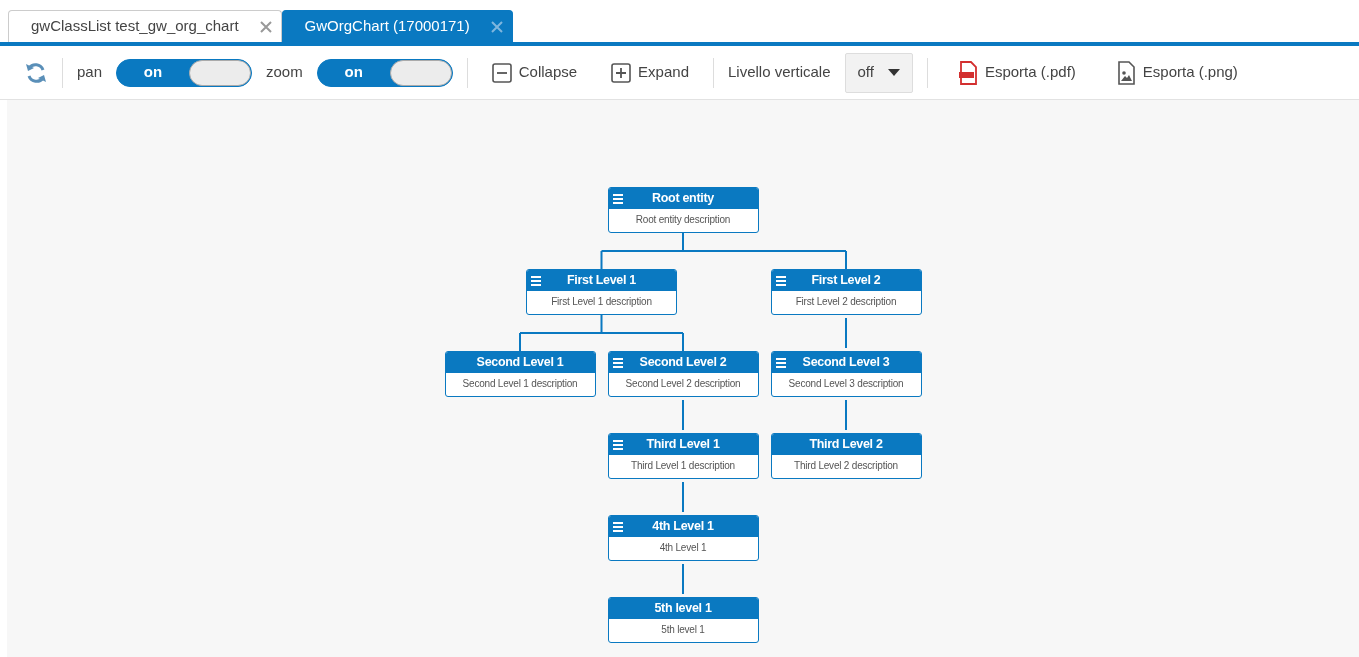  I want to click on org-node: 5th level 1 5th level 1, so click(683, 620).